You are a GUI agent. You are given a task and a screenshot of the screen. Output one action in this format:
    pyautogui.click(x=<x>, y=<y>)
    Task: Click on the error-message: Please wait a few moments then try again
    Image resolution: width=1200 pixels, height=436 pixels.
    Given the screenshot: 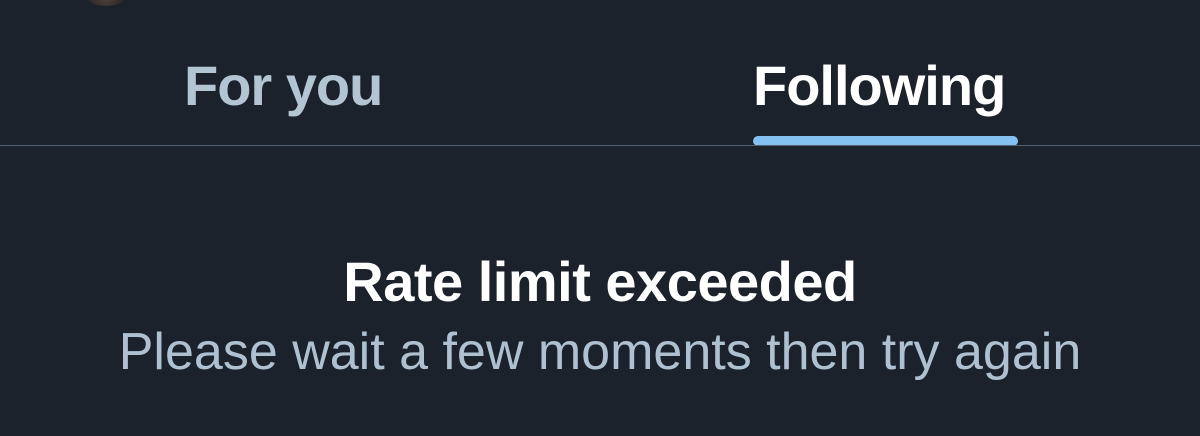 What is the action you would take?
    pyautogui.click(x=600, y=352)
    